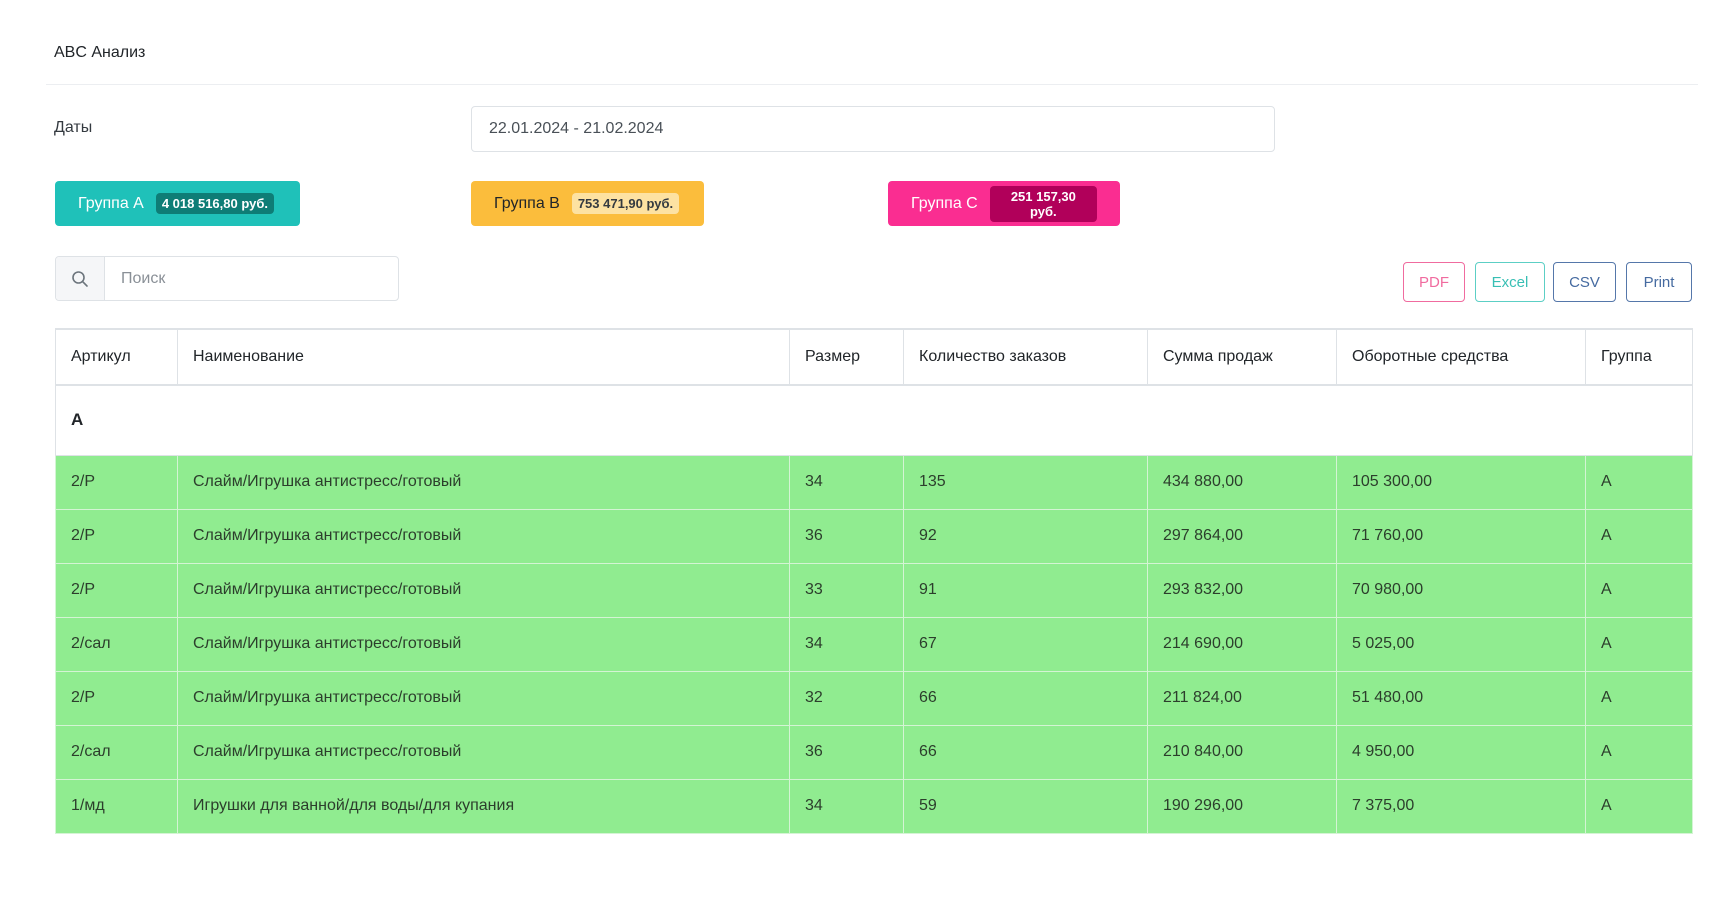 The width and height of the screenshot is (1736, 906). I want to click on group-a-amount-badge: 4 018 516,80 руб., so click(214, 203).